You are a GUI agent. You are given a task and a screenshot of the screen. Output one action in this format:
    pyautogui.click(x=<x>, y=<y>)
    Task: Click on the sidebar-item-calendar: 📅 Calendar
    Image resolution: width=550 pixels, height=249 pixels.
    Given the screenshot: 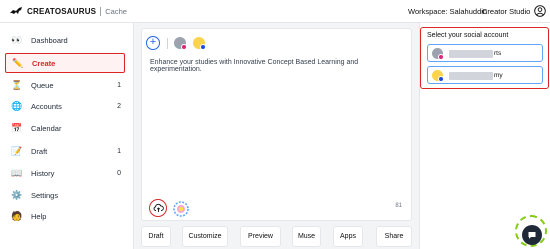 What is the action you would take?
    pyautogui.click(x=65, y=128)
    